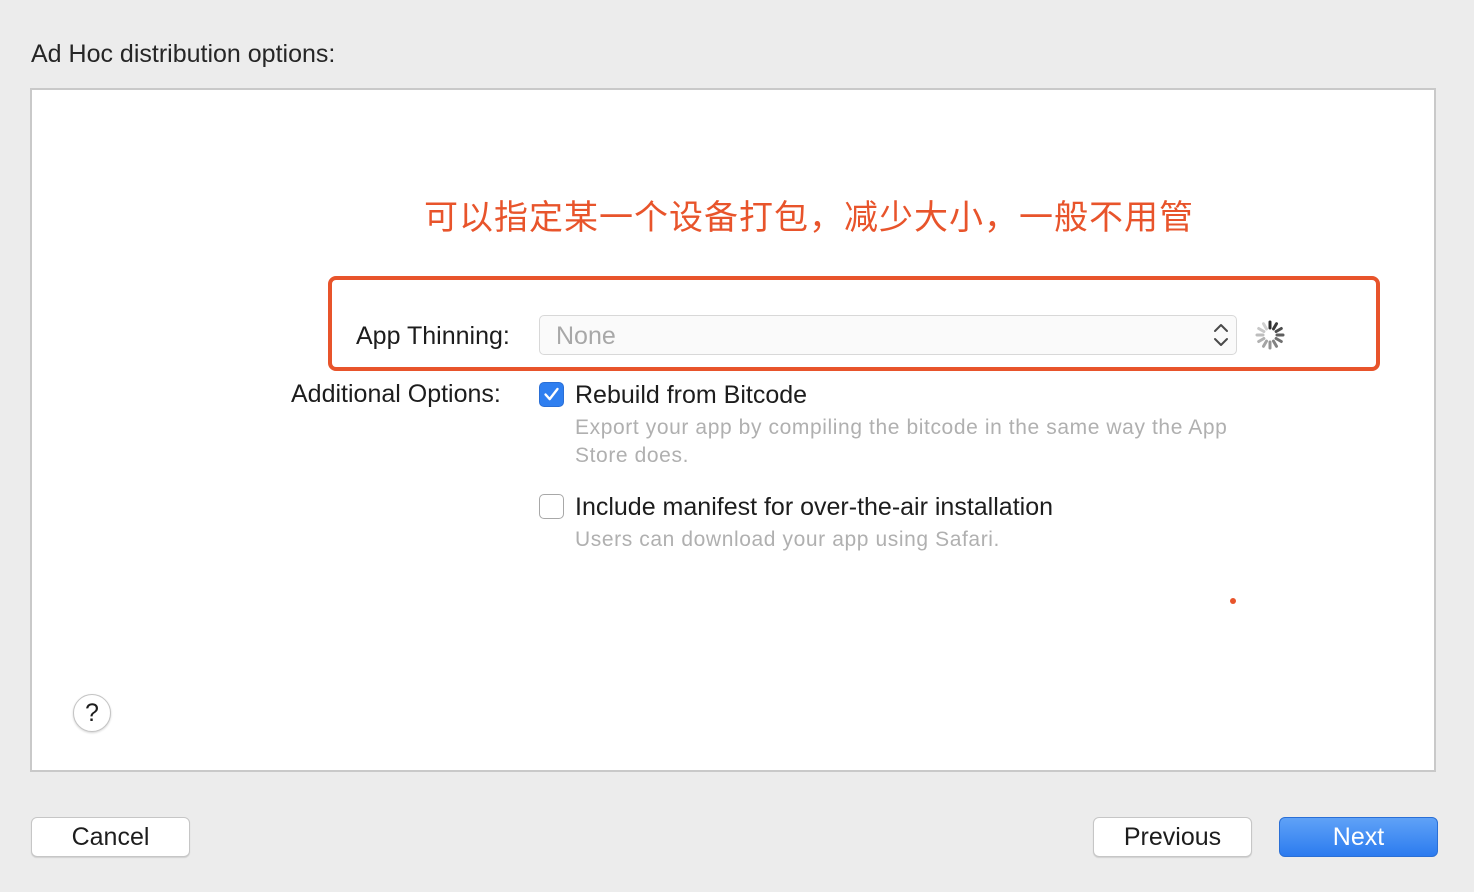  I want to click on rebuild-from-bitcode-checkbox, so click(551, 394).